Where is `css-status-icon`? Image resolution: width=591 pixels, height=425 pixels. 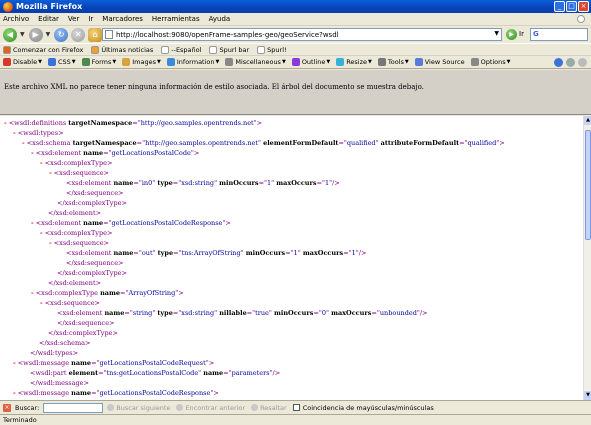 css-status-icon is located at coordinates (558, 62).